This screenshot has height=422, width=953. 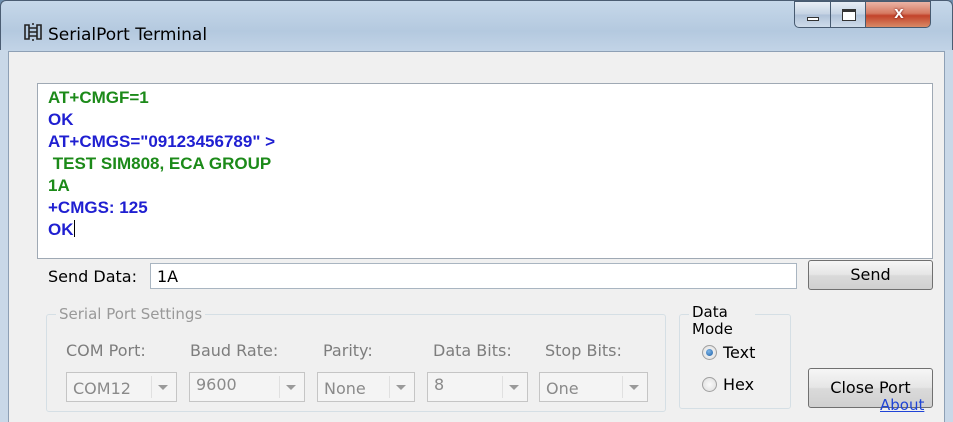 What do you see at coordinates (162, 141) in the screenshot?
I see `terminal-line: AT+CMGS="09123456789" >` at bounding box center [162, 141].